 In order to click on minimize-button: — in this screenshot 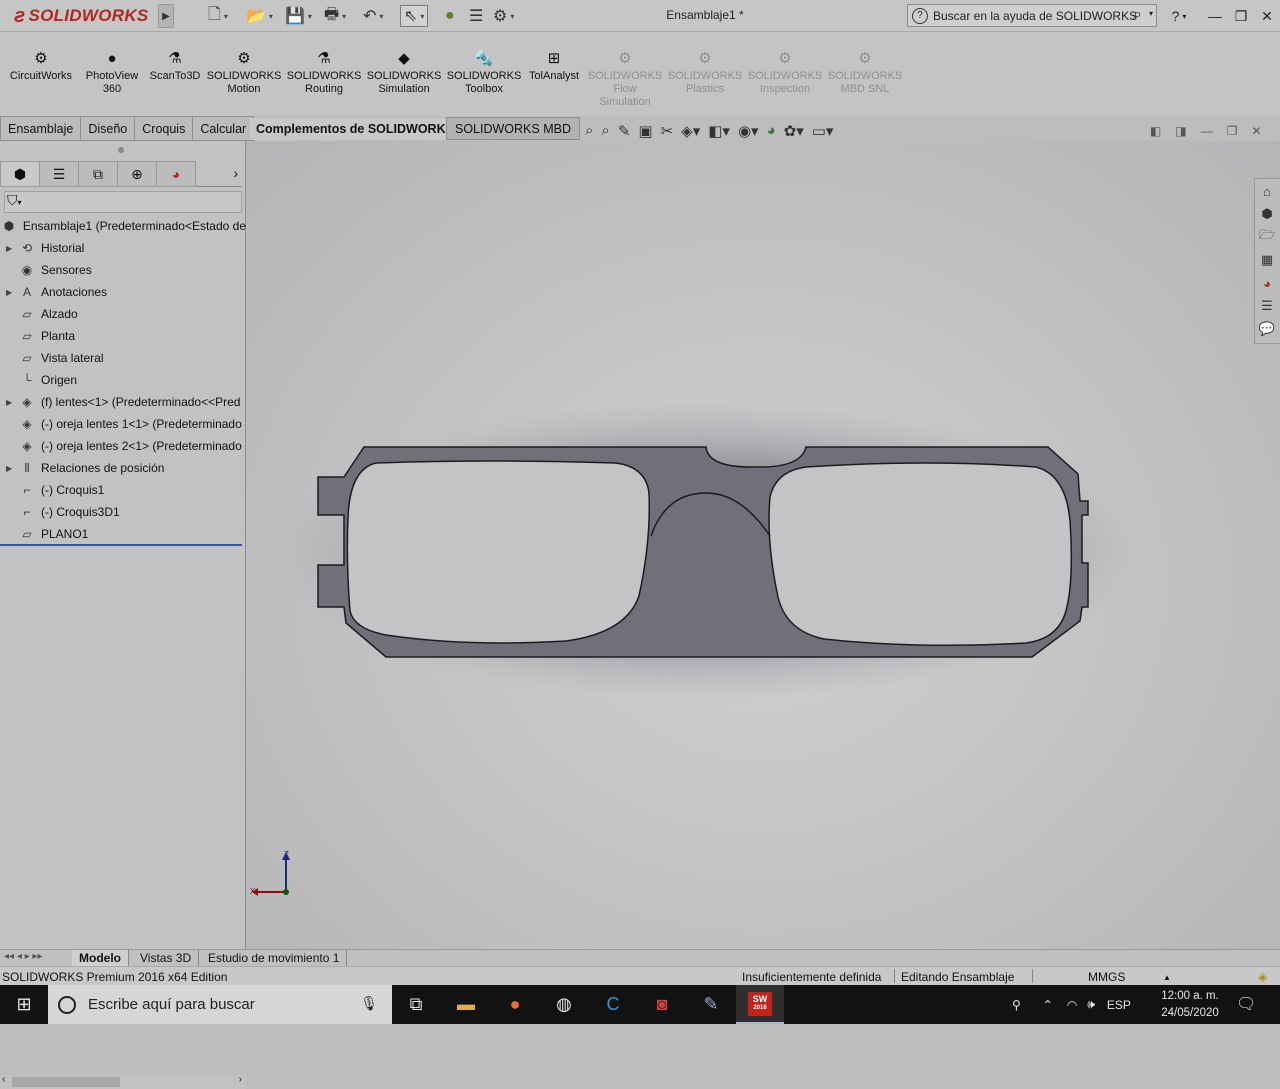, I will do `click(1215, 16)`.